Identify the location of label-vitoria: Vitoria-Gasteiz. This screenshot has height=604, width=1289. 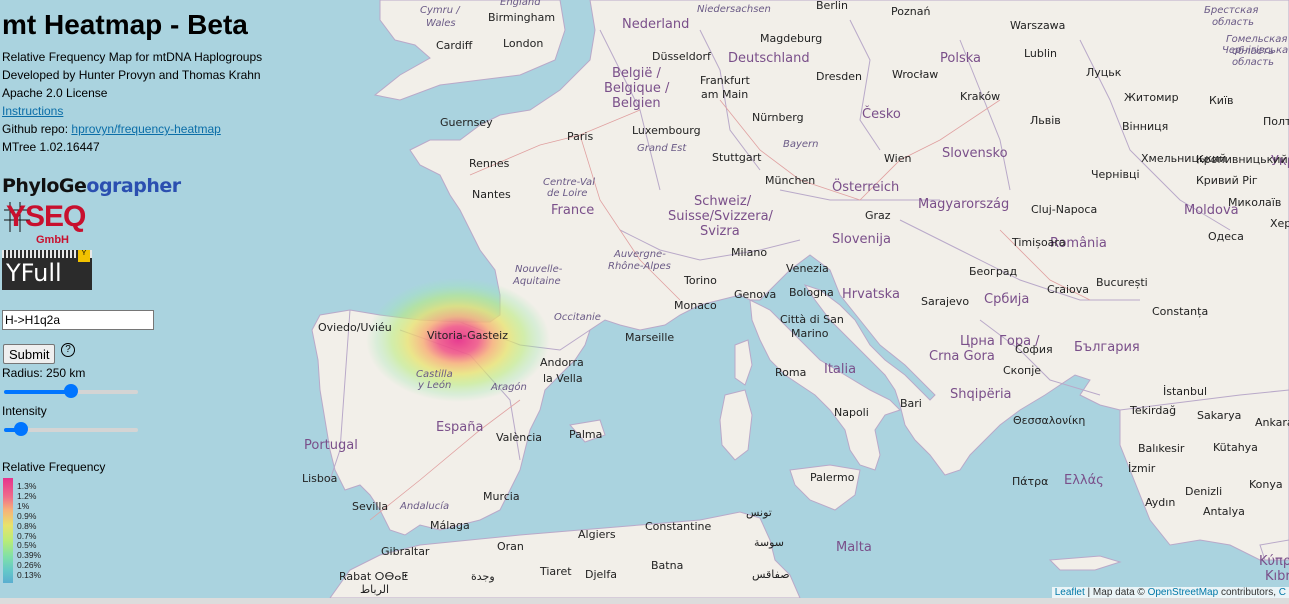
(467, 335).